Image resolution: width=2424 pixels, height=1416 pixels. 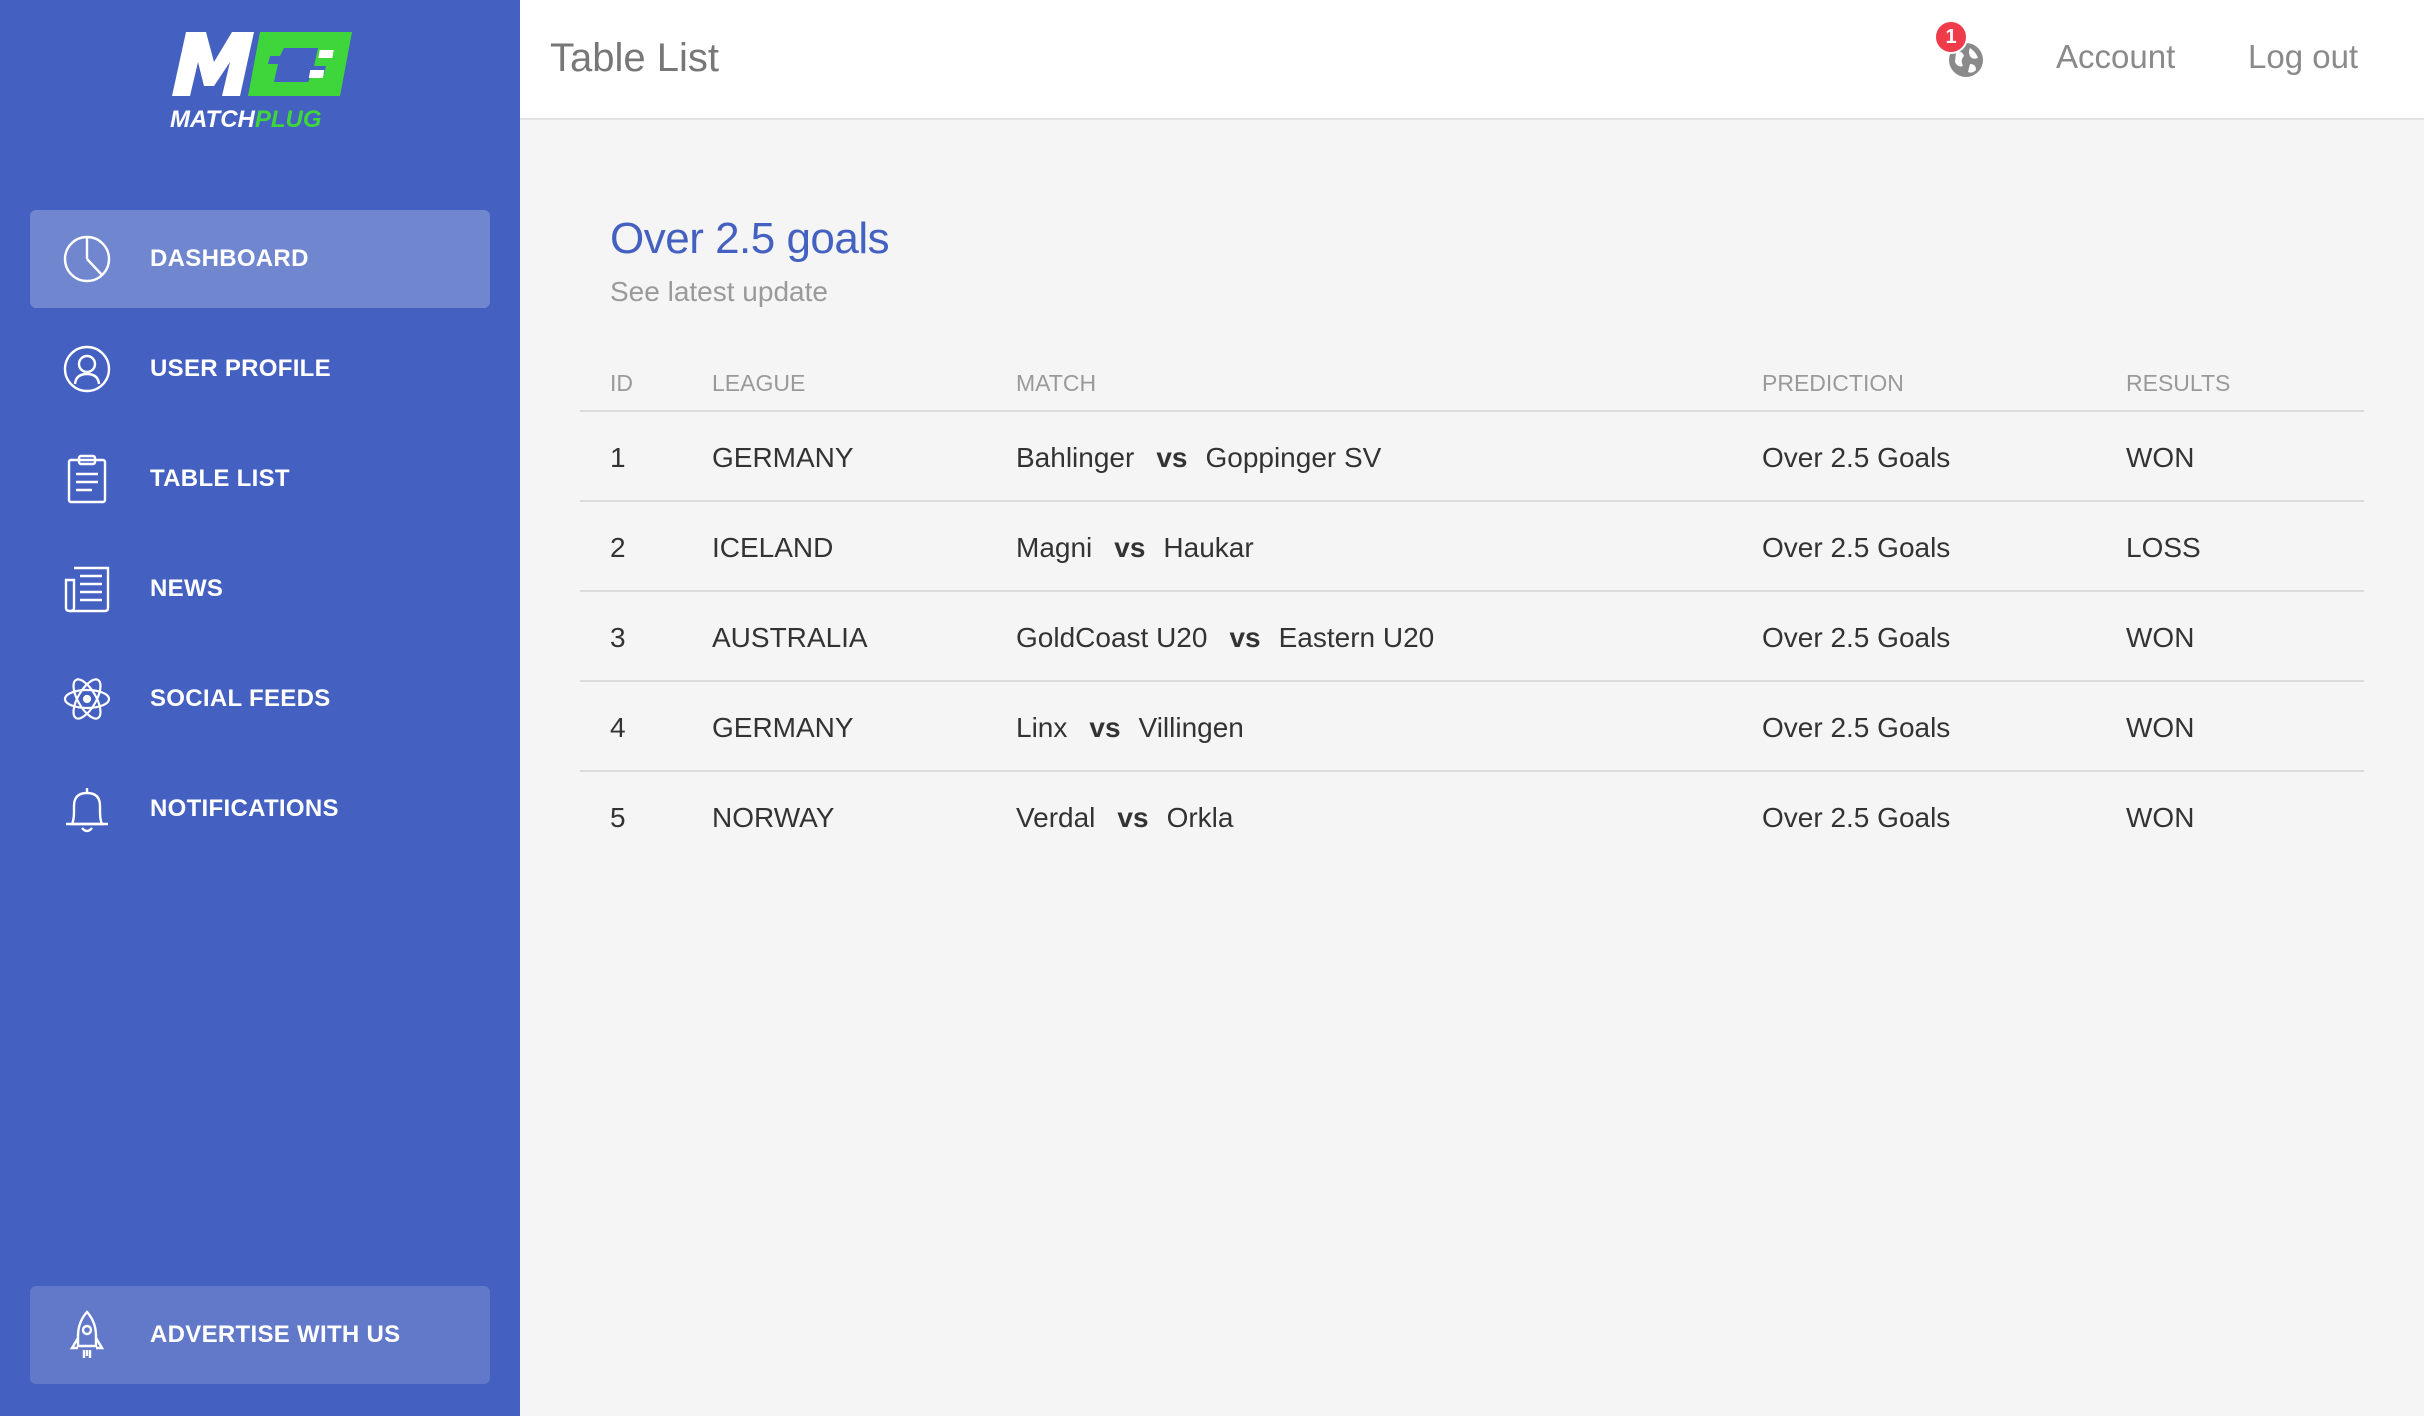 What do you see at coordinates (2303, 57) in the screenshot?
I see `logout-link: Log out` at bounding box center [2303, 57].